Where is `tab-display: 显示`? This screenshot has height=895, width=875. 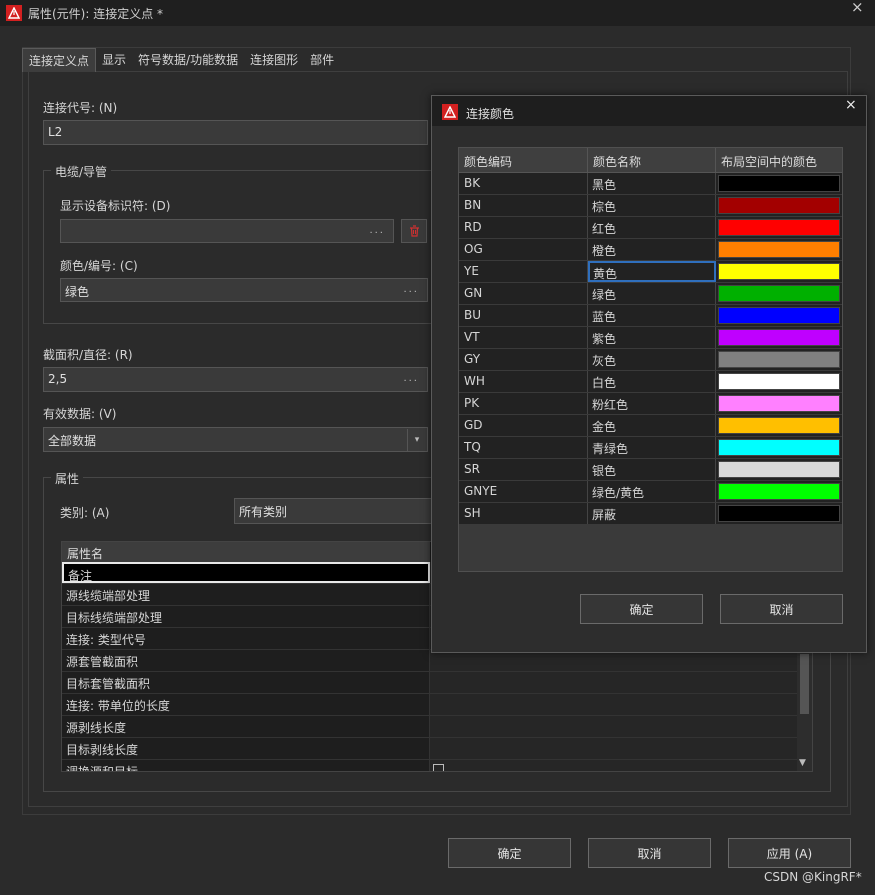
tab-display: 显示 is located at coordinates (114, 59).